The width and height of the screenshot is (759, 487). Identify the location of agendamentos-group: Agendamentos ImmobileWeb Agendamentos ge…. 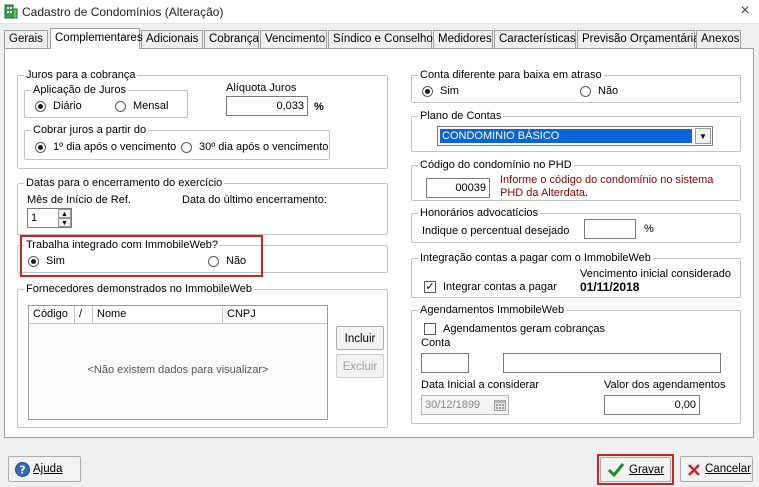
(576, 364).